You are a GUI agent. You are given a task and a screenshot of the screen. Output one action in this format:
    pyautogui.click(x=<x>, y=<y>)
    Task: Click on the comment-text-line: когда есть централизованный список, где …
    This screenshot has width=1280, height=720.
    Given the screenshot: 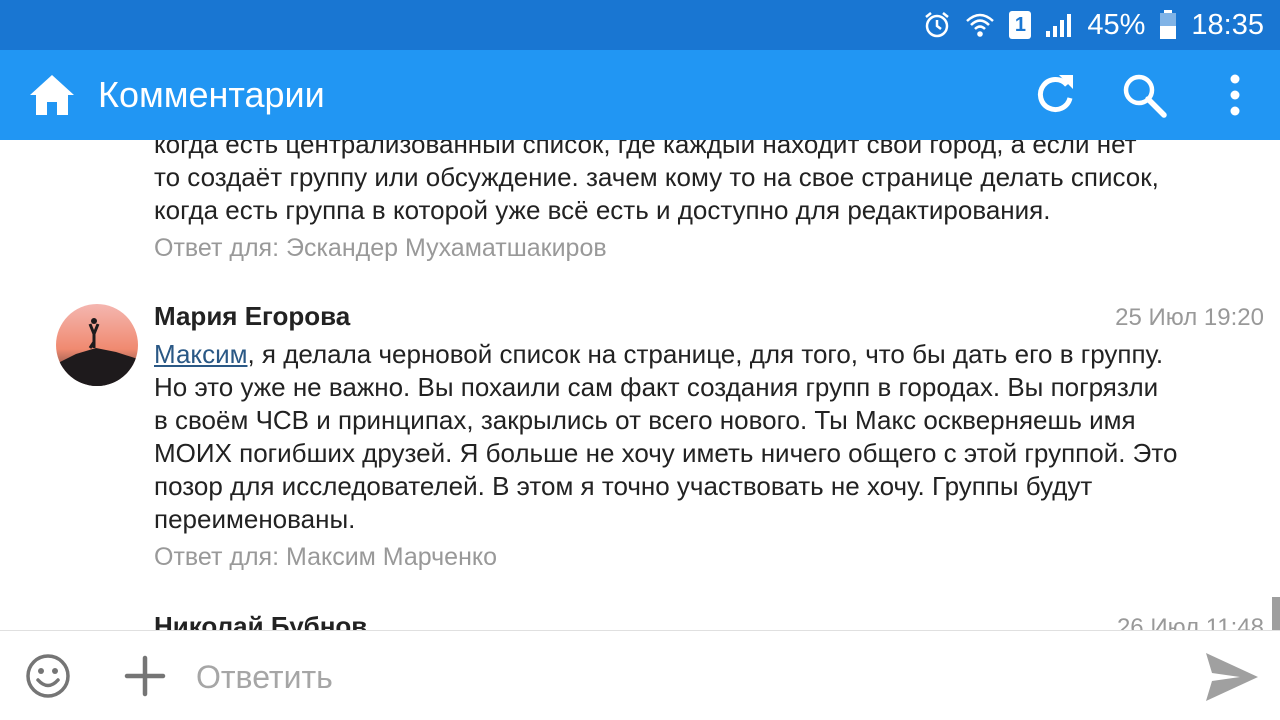 What is the action you would take?
    pyautogui.click(x=645, y=149)
    